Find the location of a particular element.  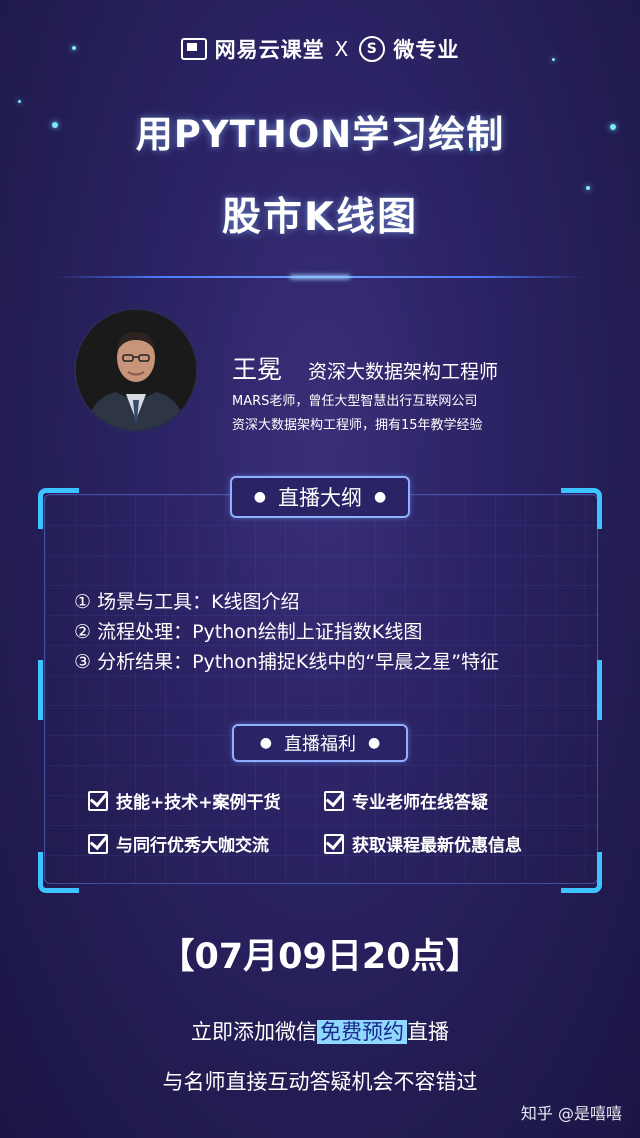

teacher-name-row: 王冕 资深大数据架构工程师 is located at coordinates (365, 368).